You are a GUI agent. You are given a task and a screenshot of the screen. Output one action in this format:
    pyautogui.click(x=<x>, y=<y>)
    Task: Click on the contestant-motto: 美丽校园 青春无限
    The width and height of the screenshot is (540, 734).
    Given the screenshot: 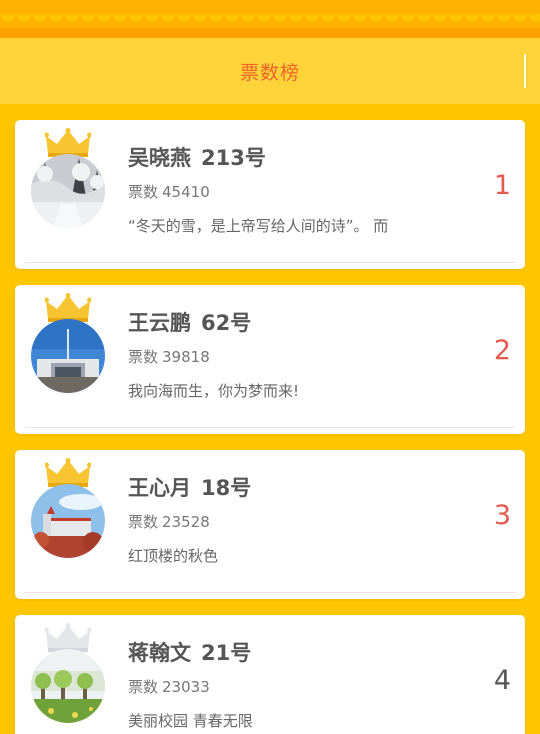 What is the action you would take?
    pyautogui.click(x=190, y=721)
    